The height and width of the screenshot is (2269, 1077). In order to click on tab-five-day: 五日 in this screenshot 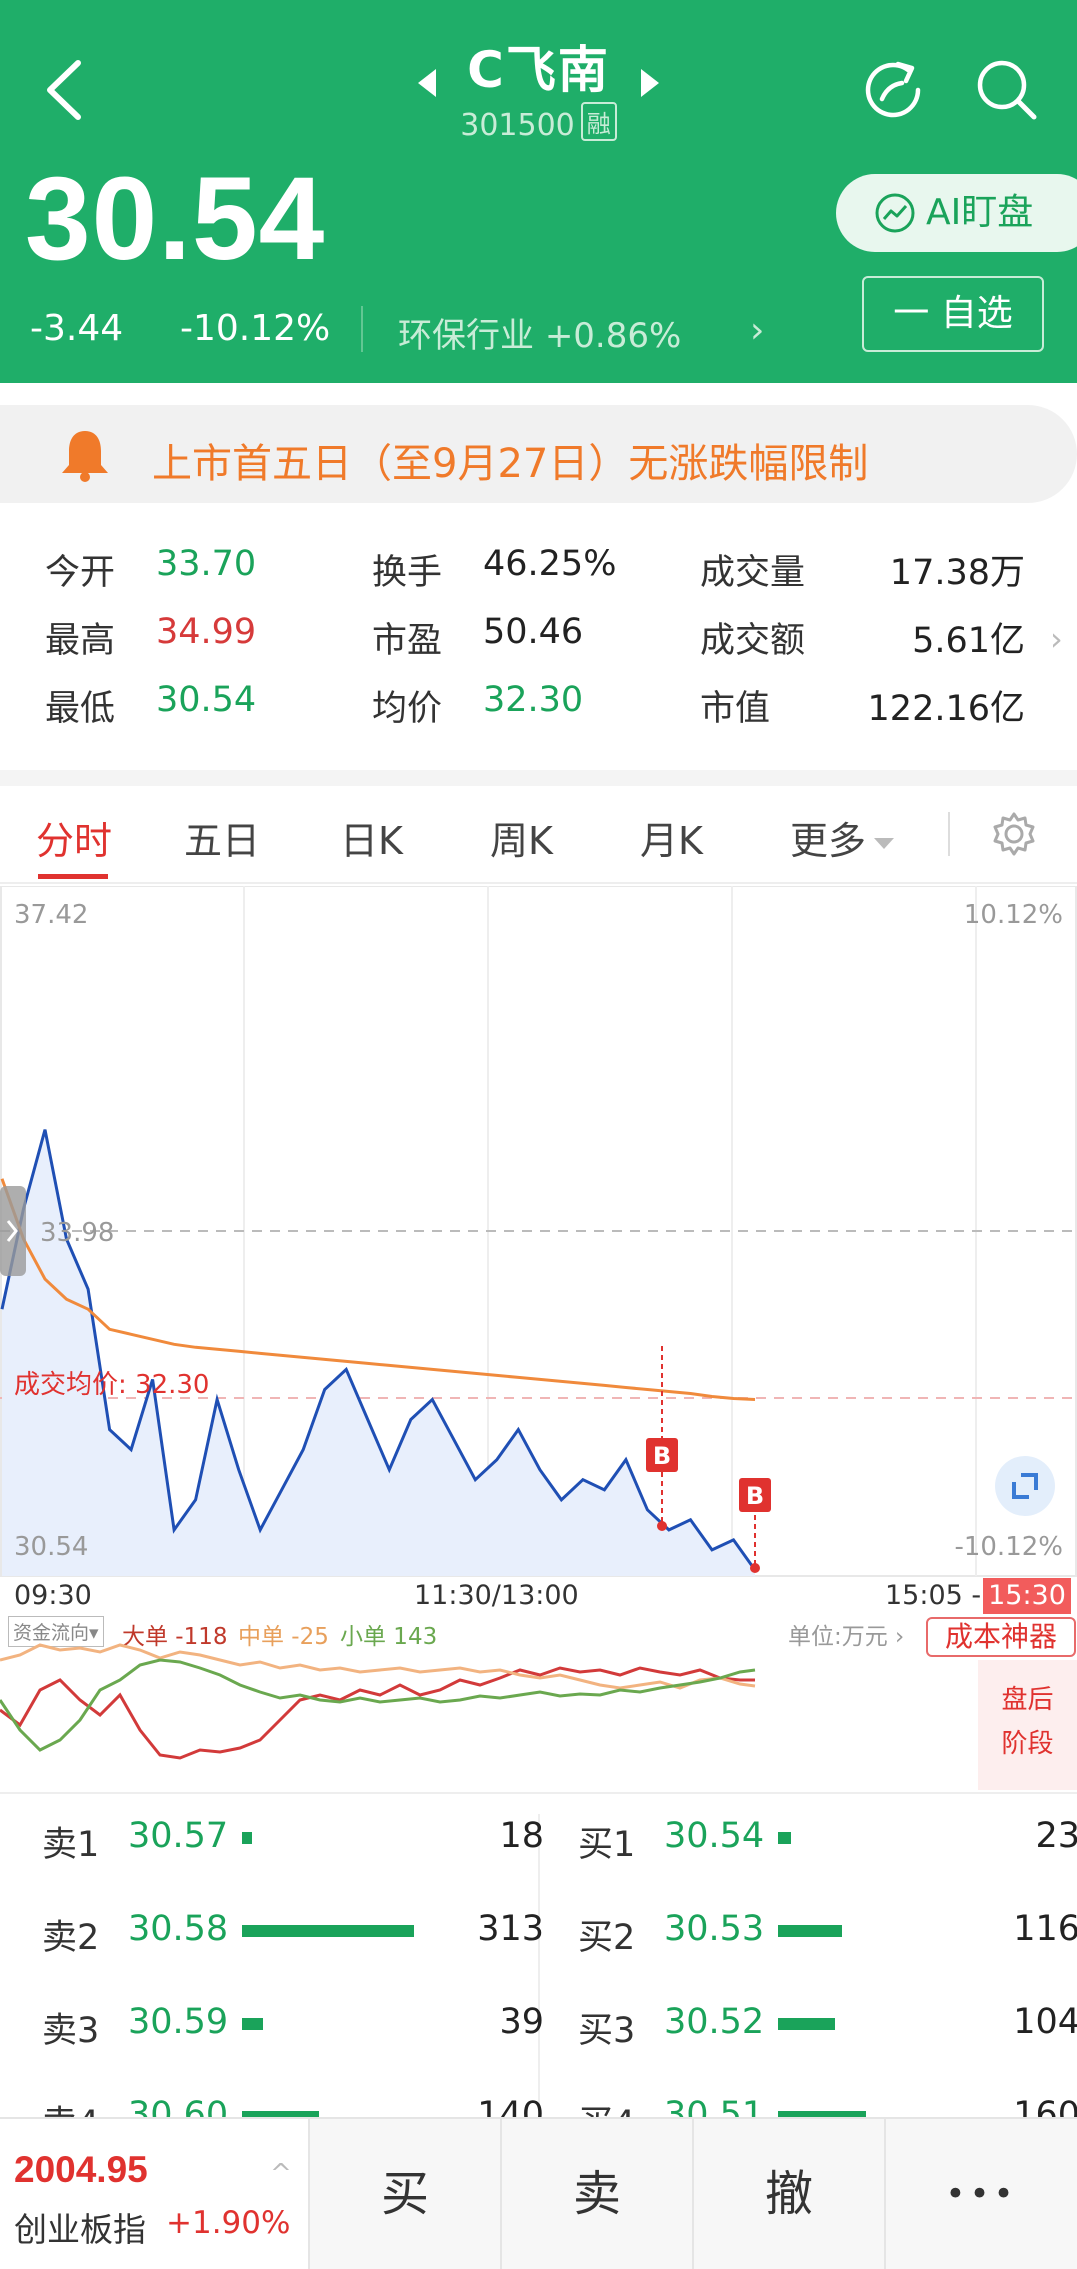, I will do `click(222, 837)`.